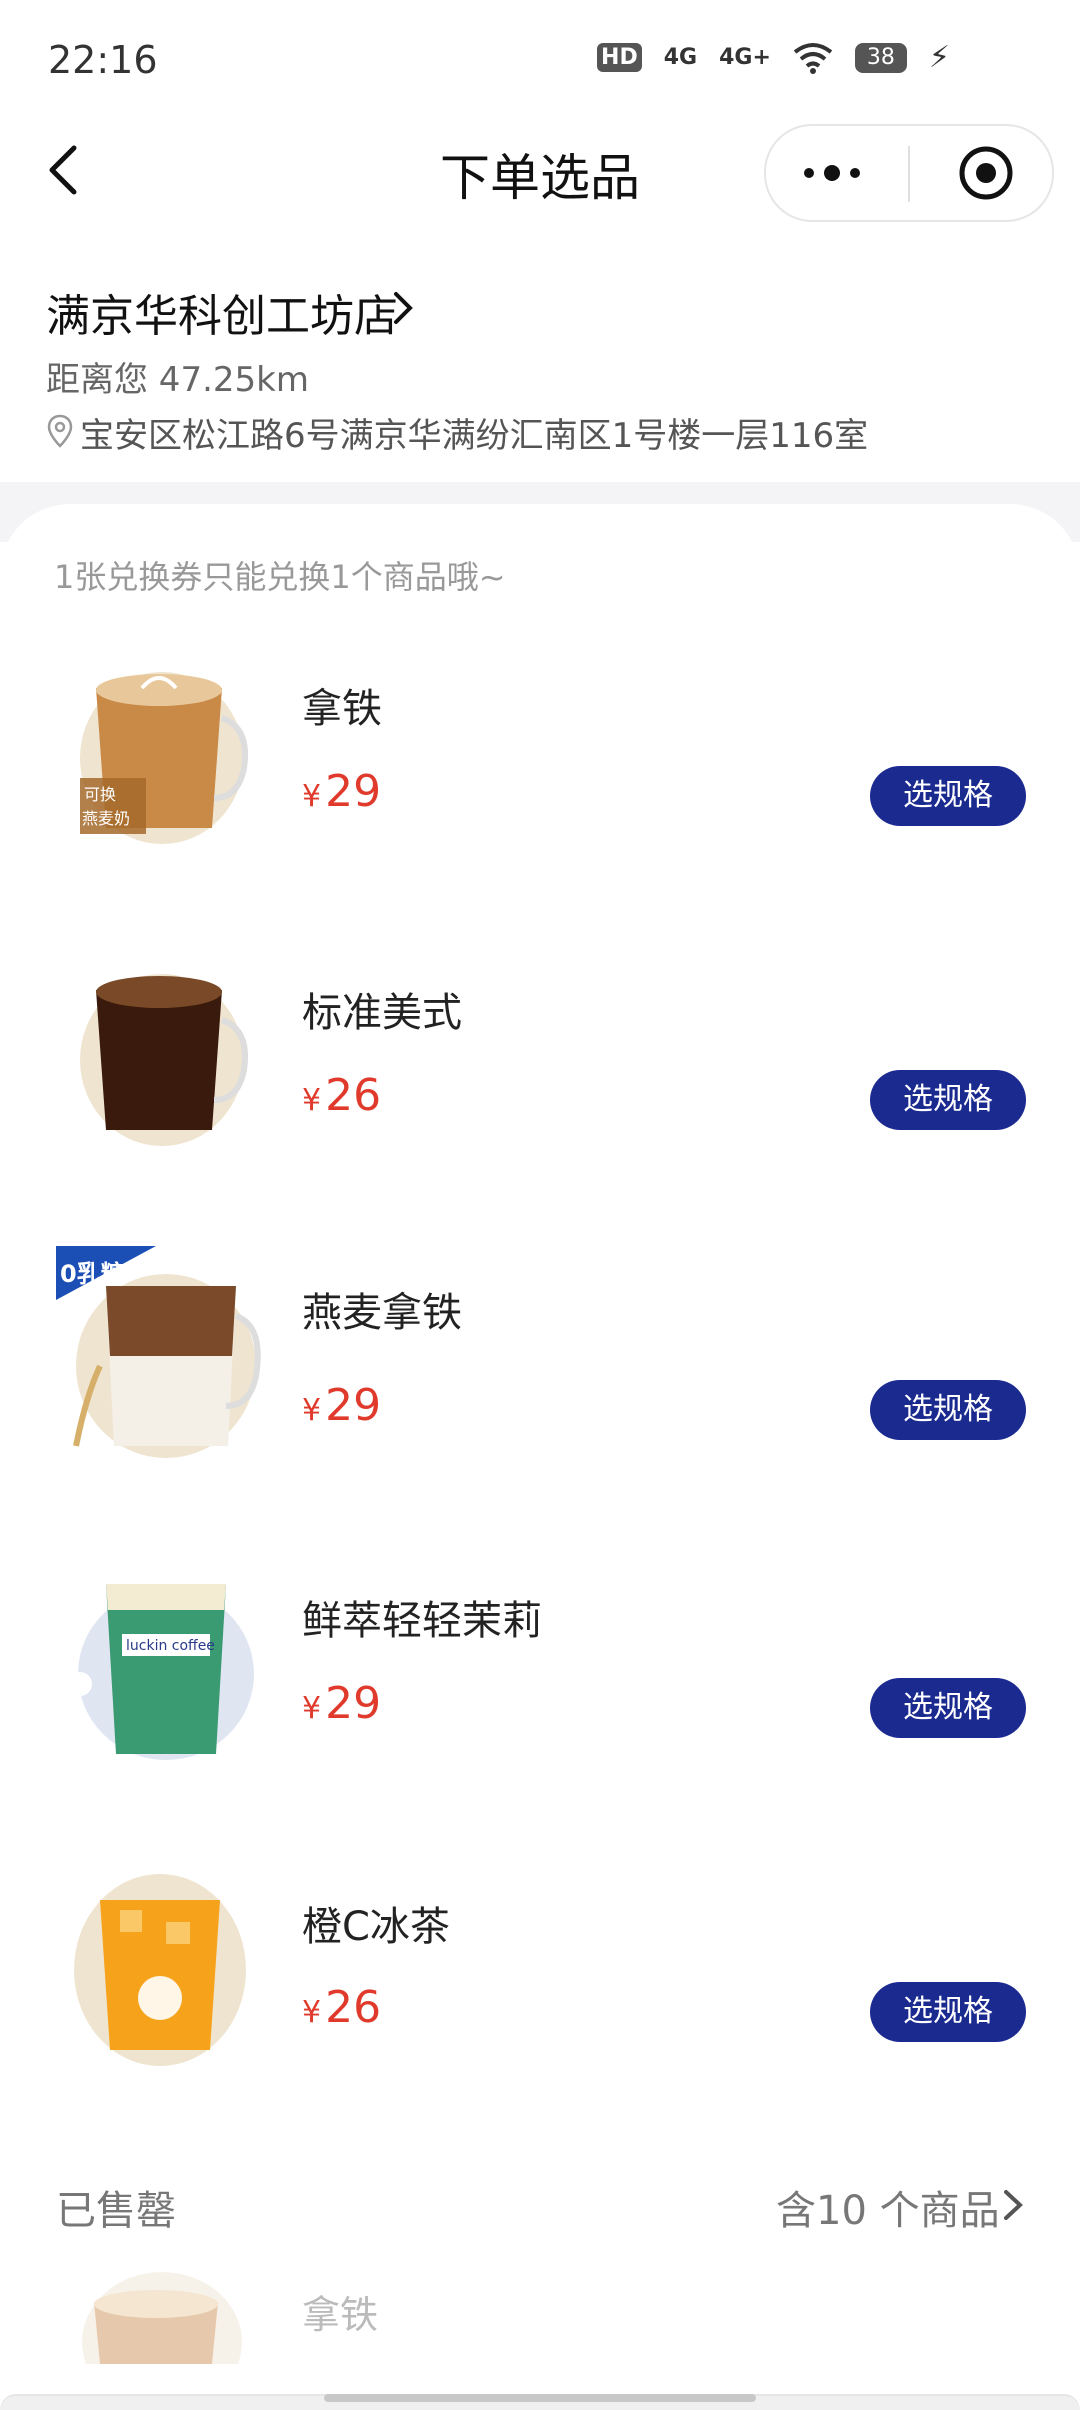 The image size is (1080, 2410). I want to click on store-address: 宝安区松江路6号满京华满纷汇南区1号楼一层116室, so click(474, 436).